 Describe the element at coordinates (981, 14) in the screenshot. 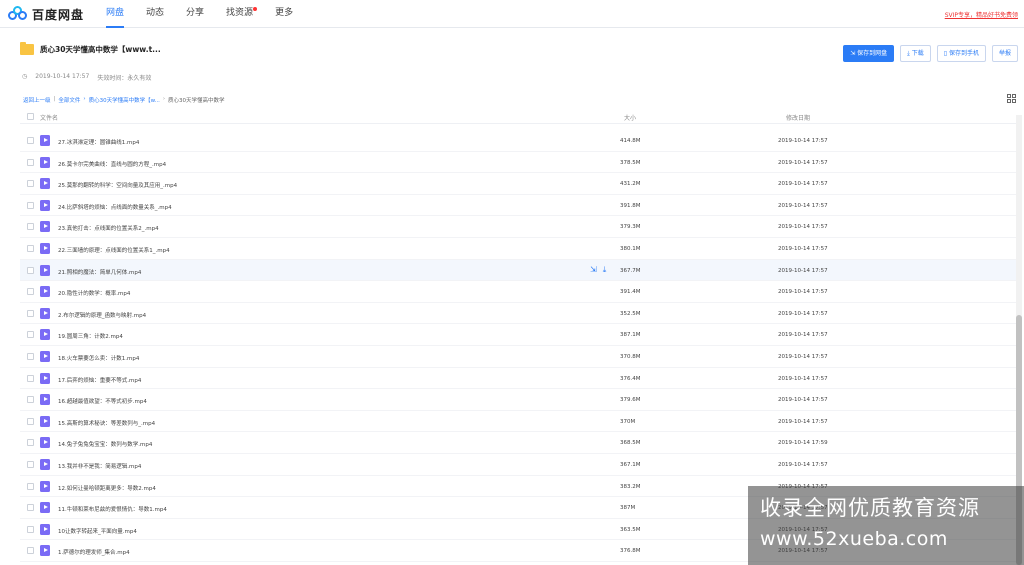

I see `svip-promo-link: SVIP专享，精品好书免费领` at that location.